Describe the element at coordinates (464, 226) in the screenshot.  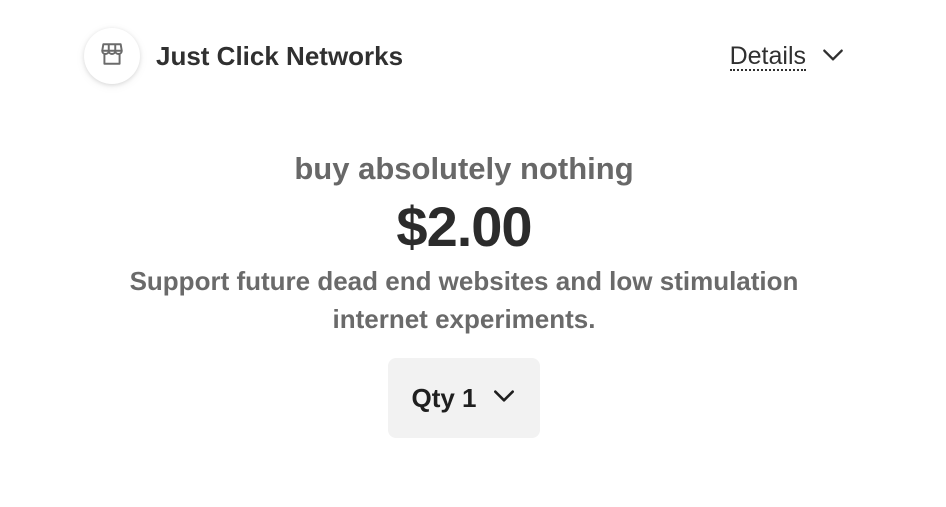
I see `product-price: $2.00` at that location.